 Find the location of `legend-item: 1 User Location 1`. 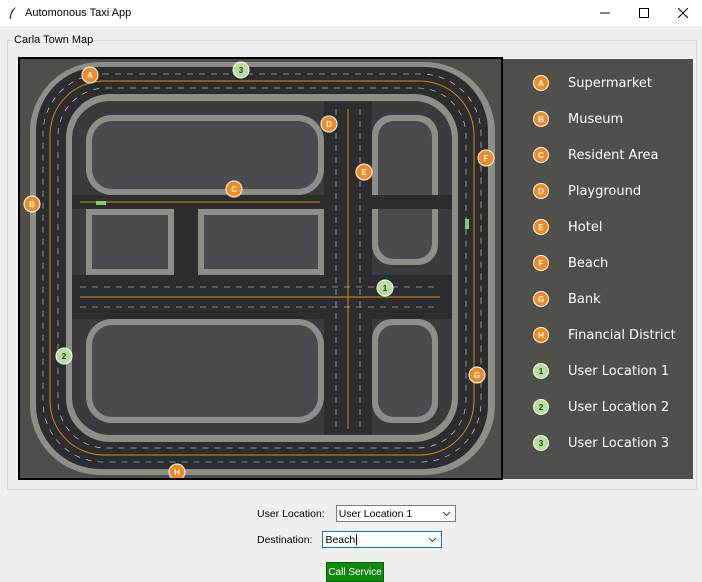

legend-item: 1 User Location 1 is located at coordinates (586, 371).